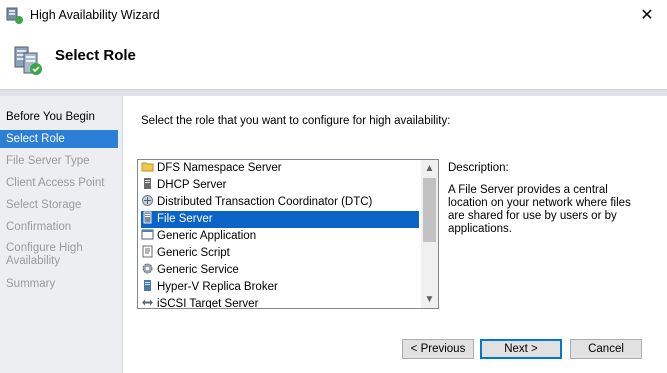 Image resolution: width=667 pixels, height=373 pixels. Describe the element at coordinates (280, 219) in the screenshot. I see `list-item: File Server` at that location.